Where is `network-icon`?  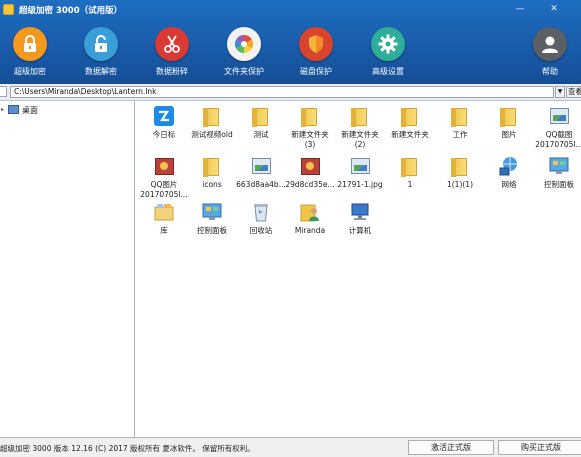 network-icon is located at coordinates (509, 166).